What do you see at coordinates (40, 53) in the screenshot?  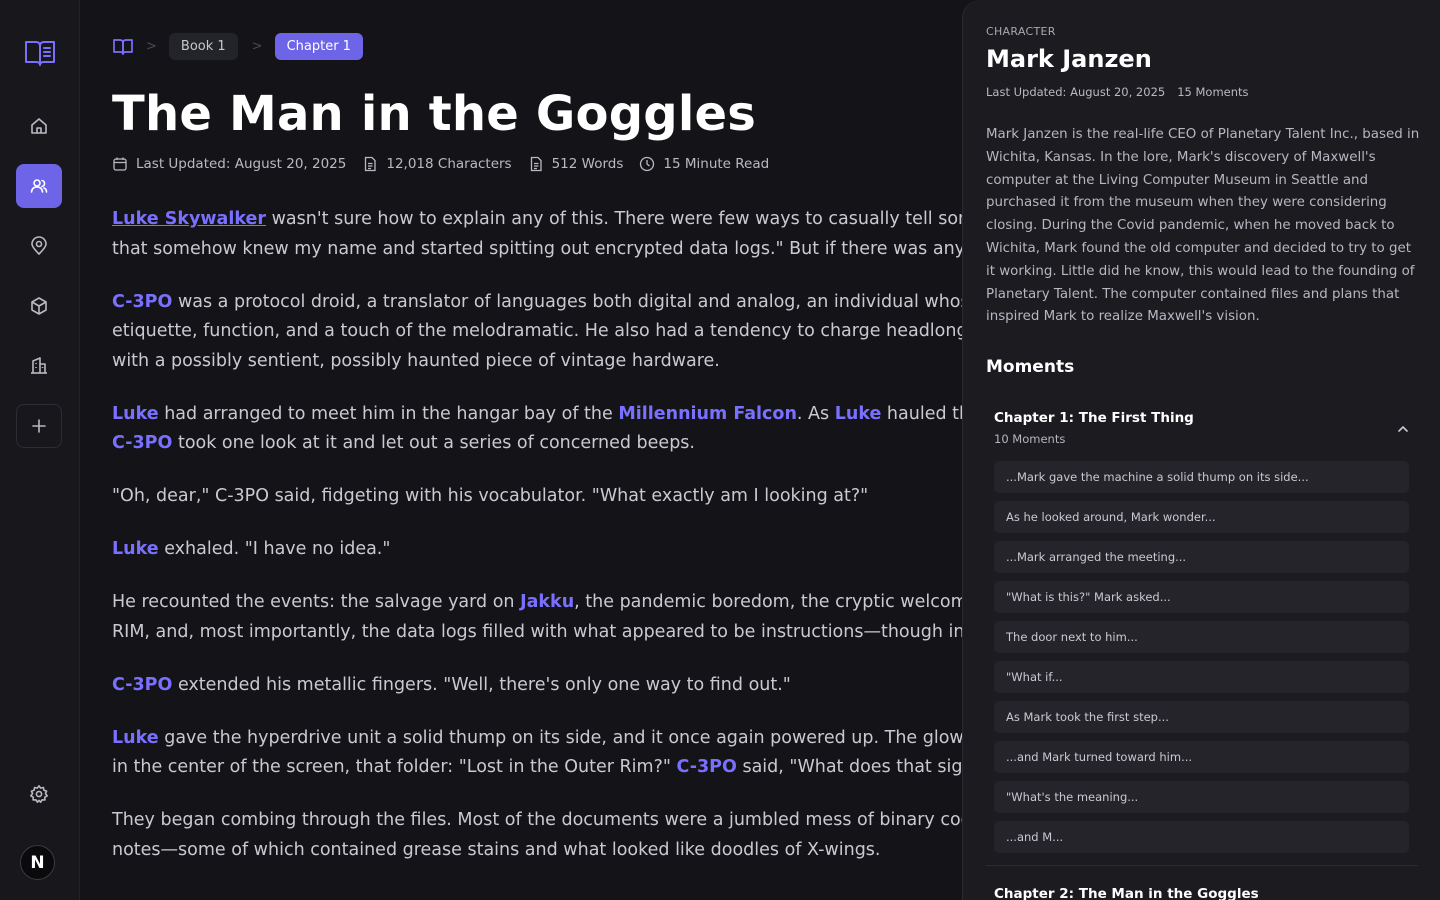 I see `book-logo-icon` at bounding box center [40, 53].